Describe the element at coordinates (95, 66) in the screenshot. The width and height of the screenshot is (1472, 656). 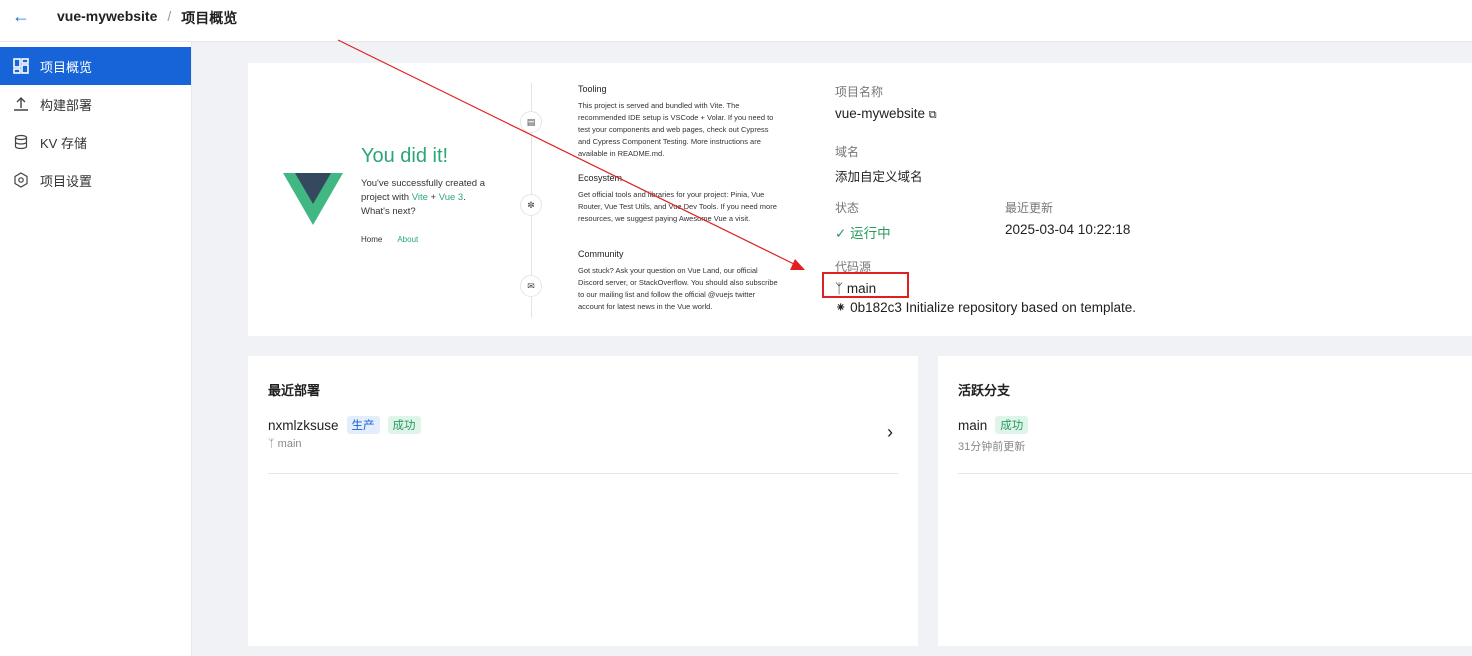
I see `sidebar-item-overview: 项目概览` at that location.